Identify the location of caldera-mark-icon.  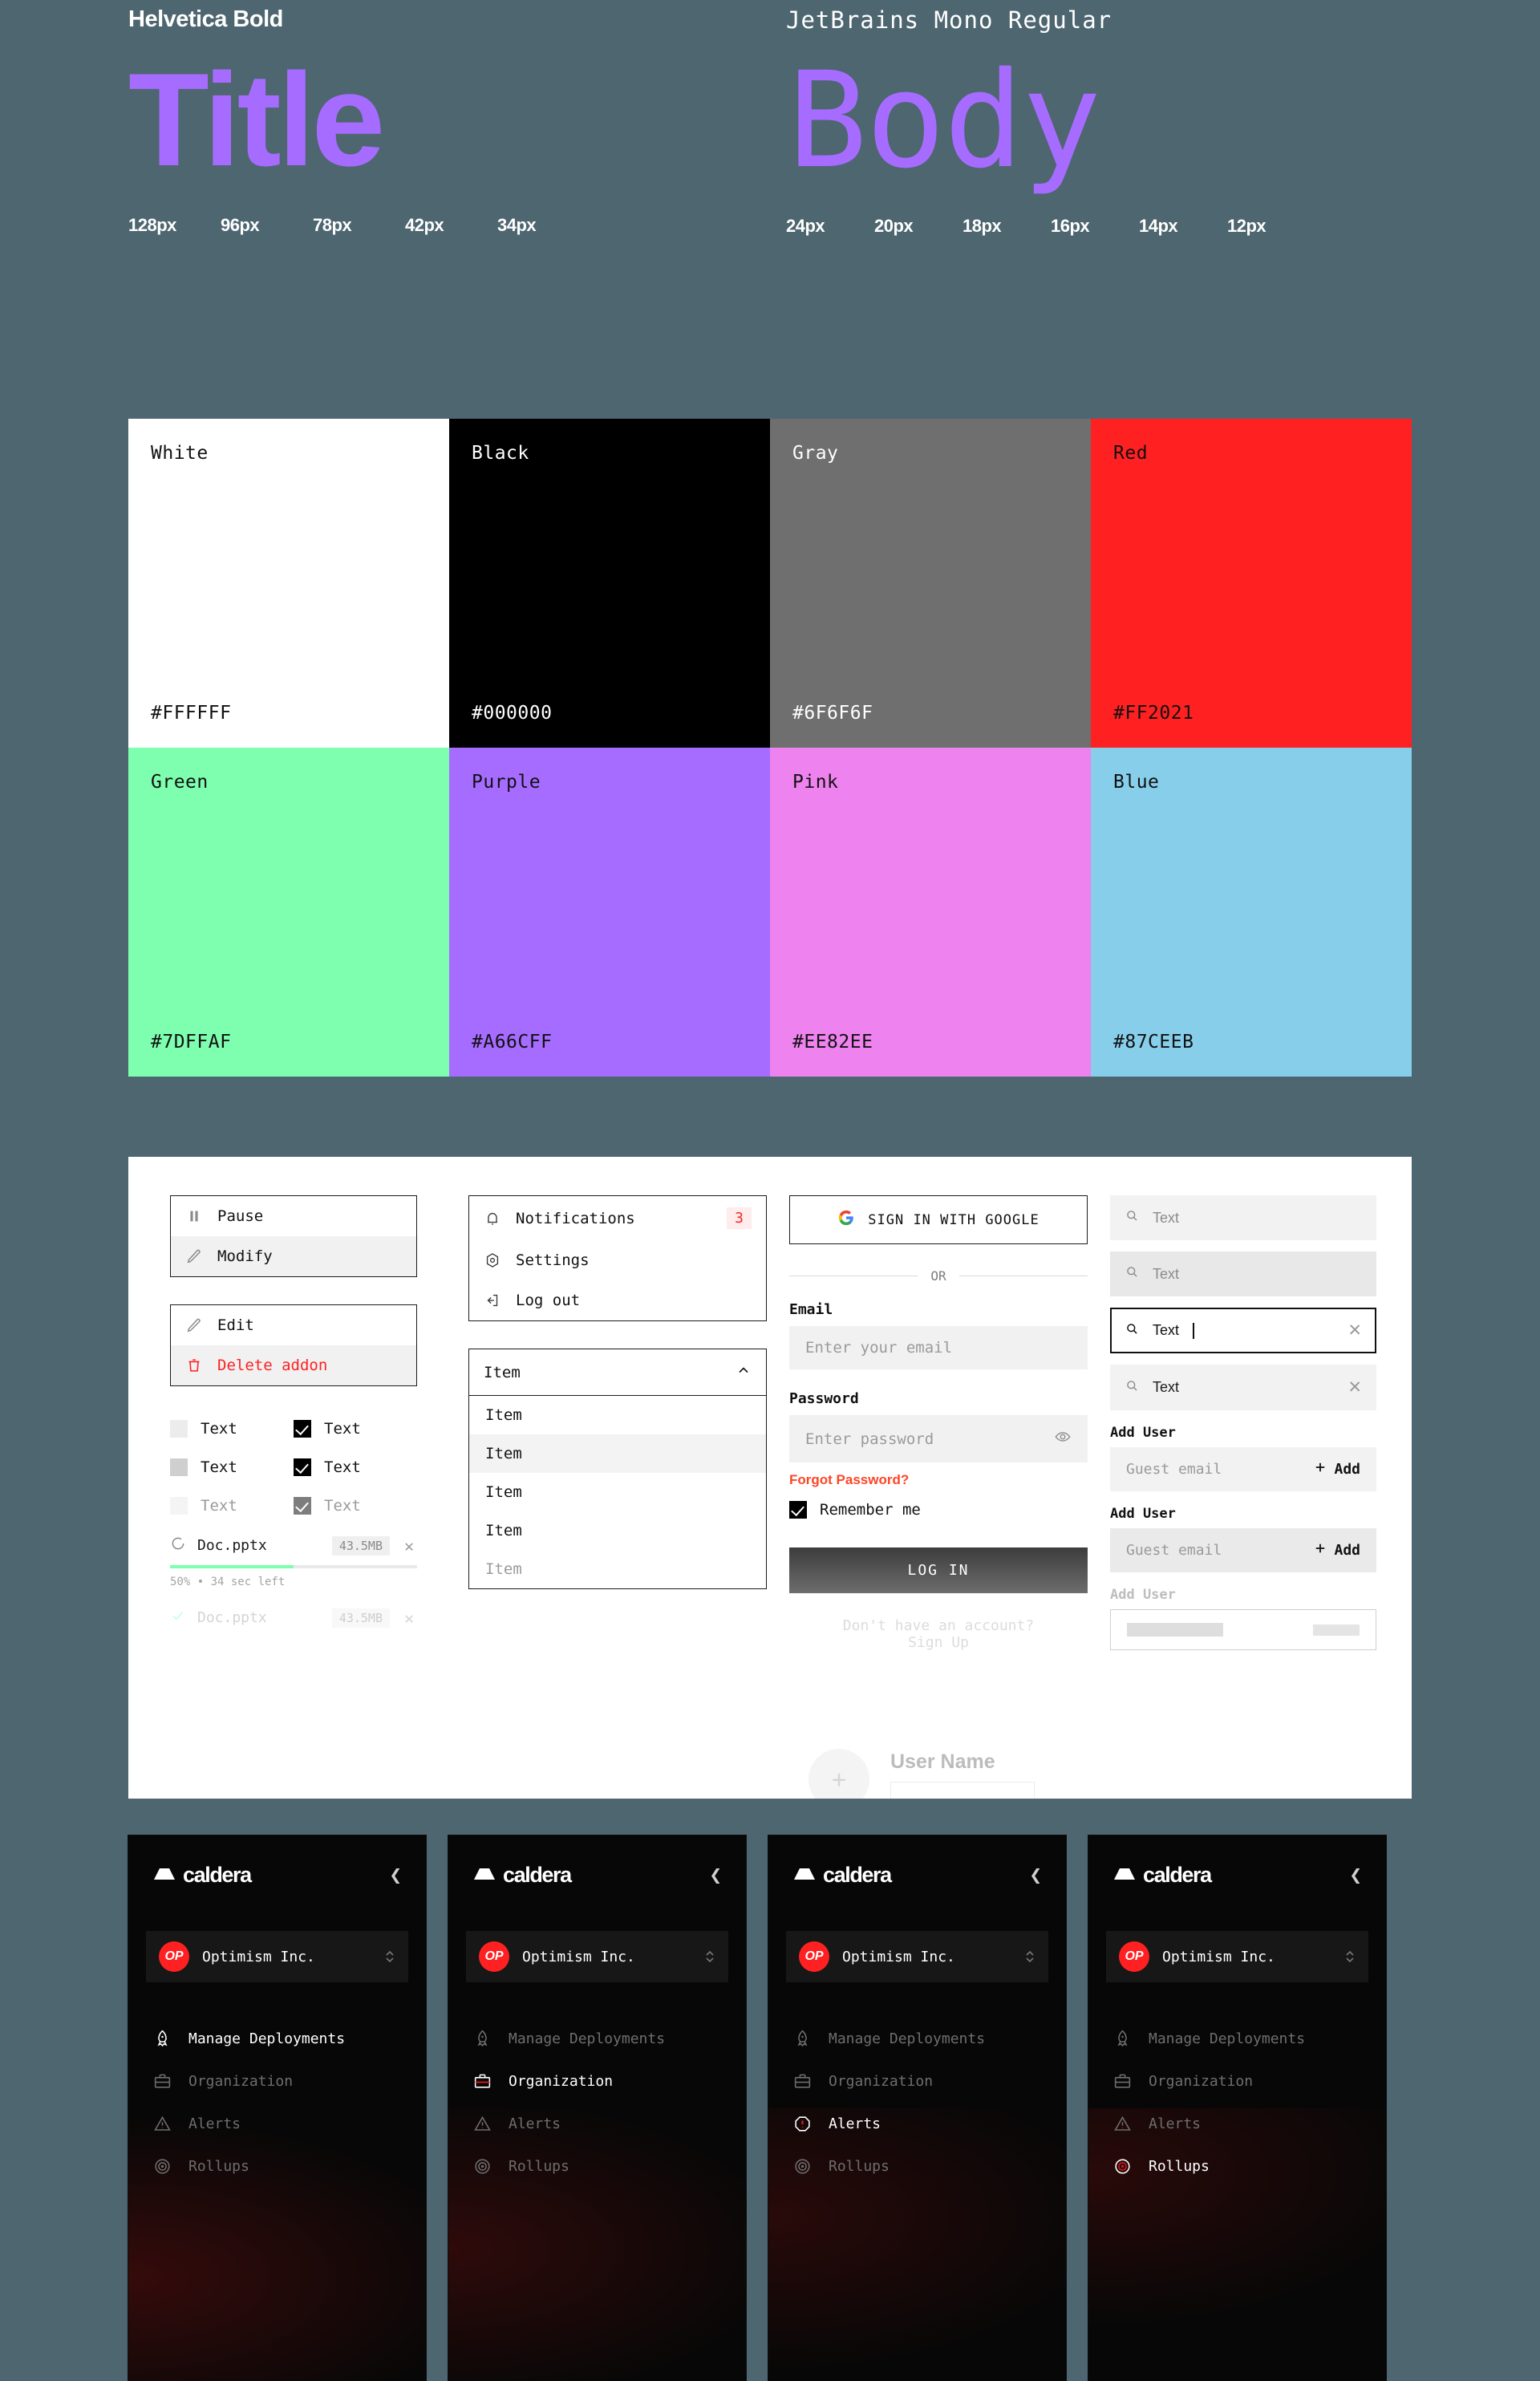
(1124, 1875).